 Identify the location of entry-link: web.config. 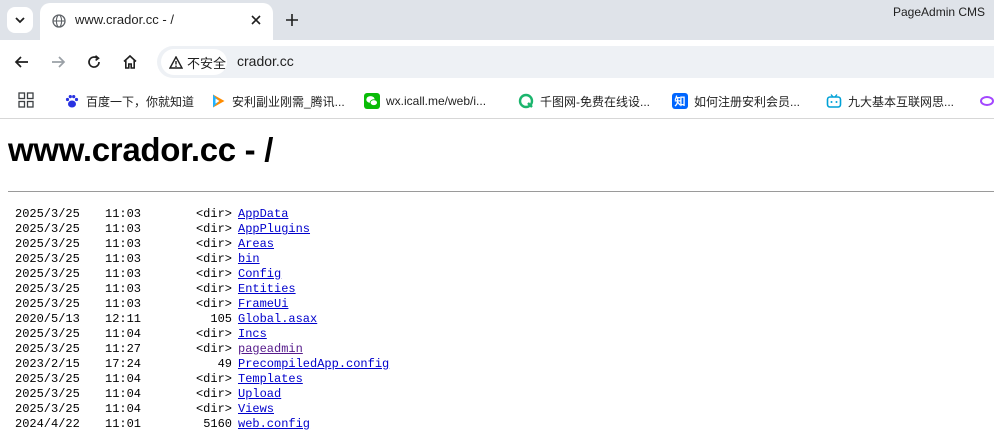
(274, 424).